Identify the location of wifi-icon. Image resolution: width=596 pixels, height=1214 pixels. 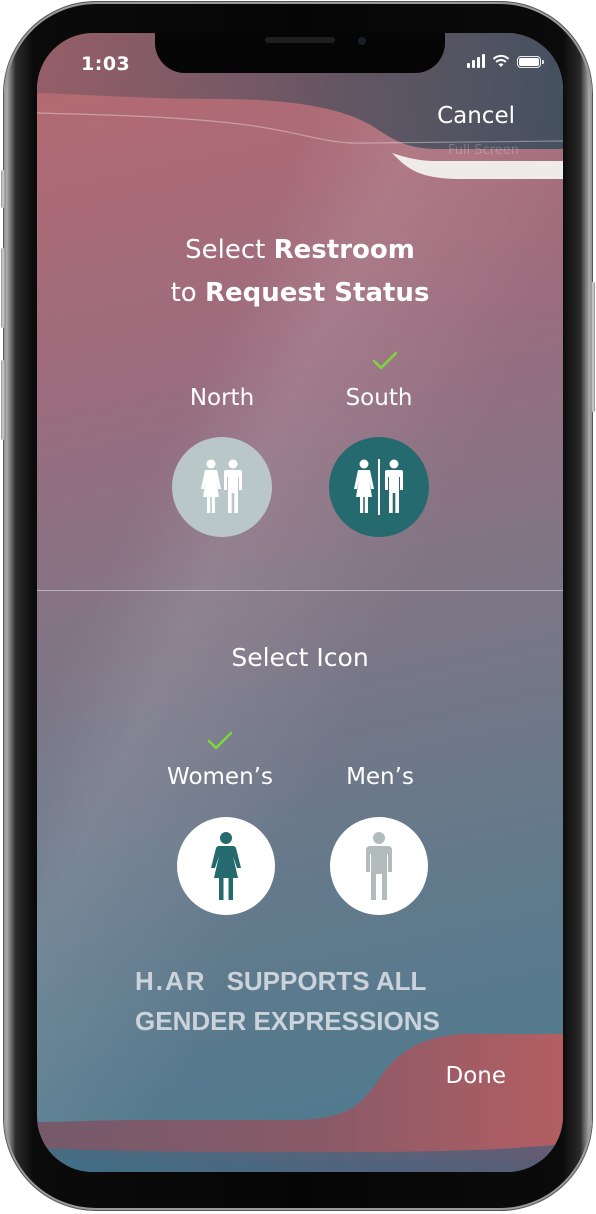
(501, 60).